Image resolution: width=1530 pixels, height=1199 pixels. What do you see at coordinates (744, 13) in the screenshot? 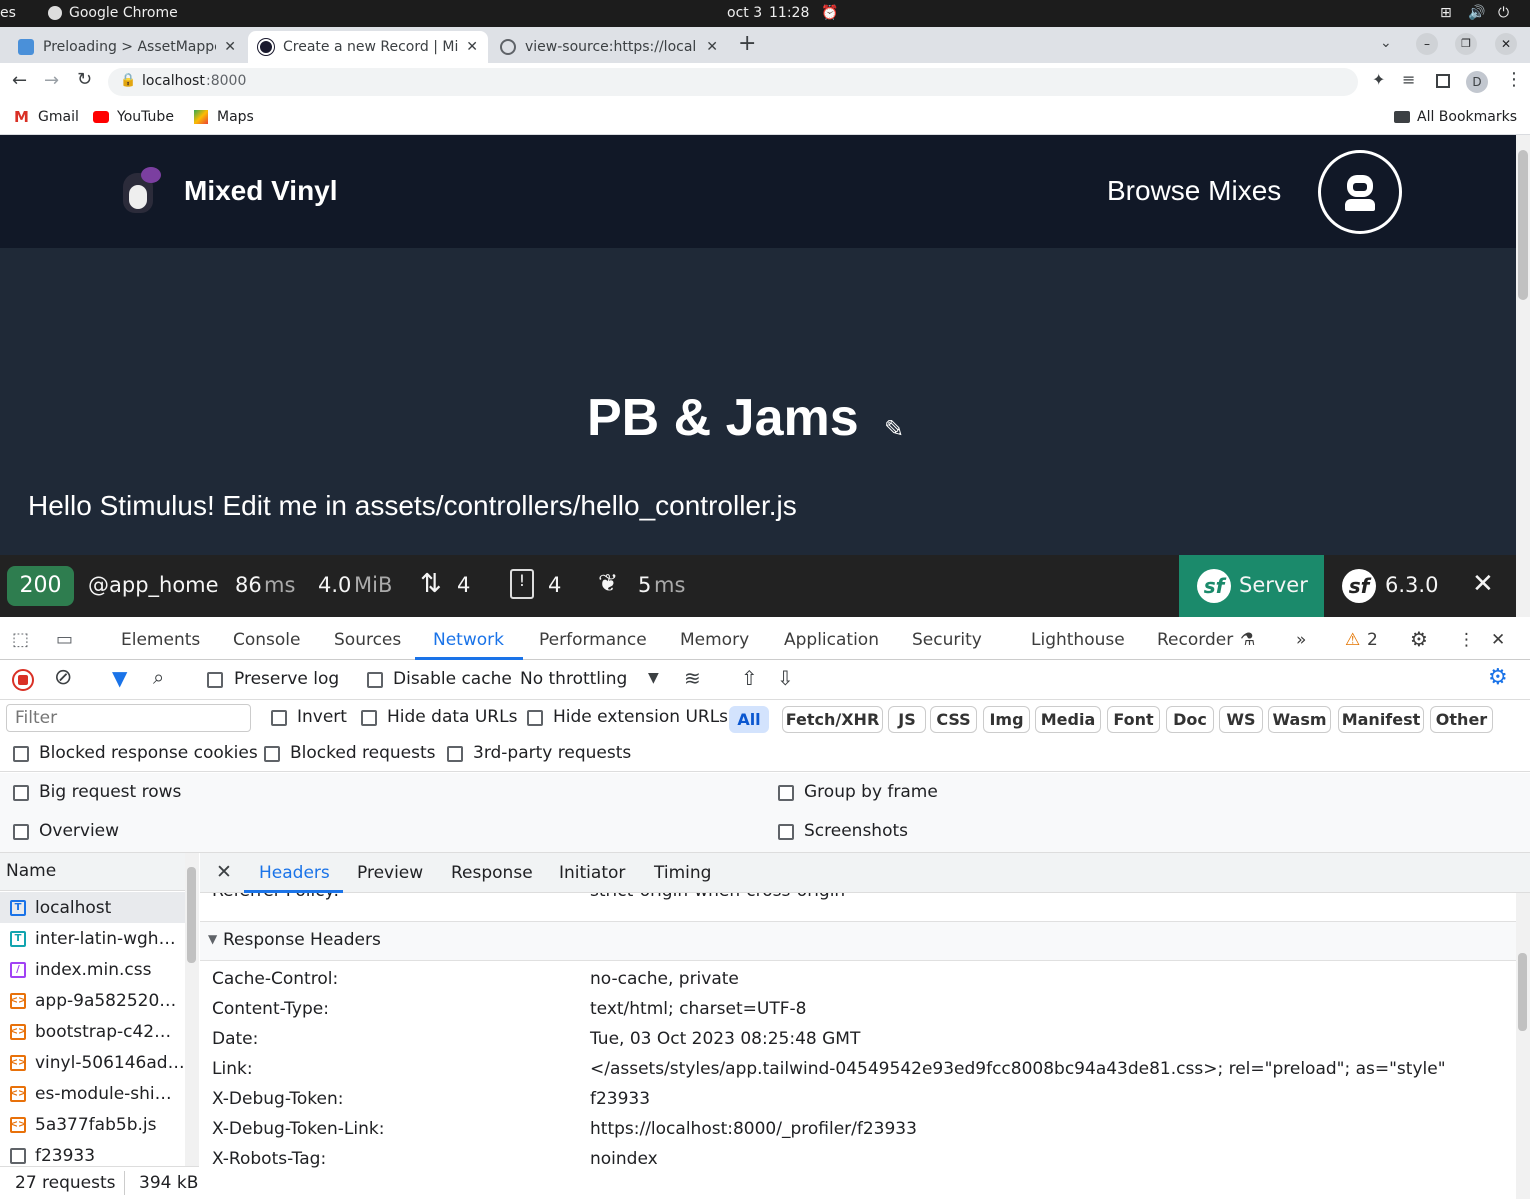
I see `os-date: oct 3` at bounding box center [744, 13].